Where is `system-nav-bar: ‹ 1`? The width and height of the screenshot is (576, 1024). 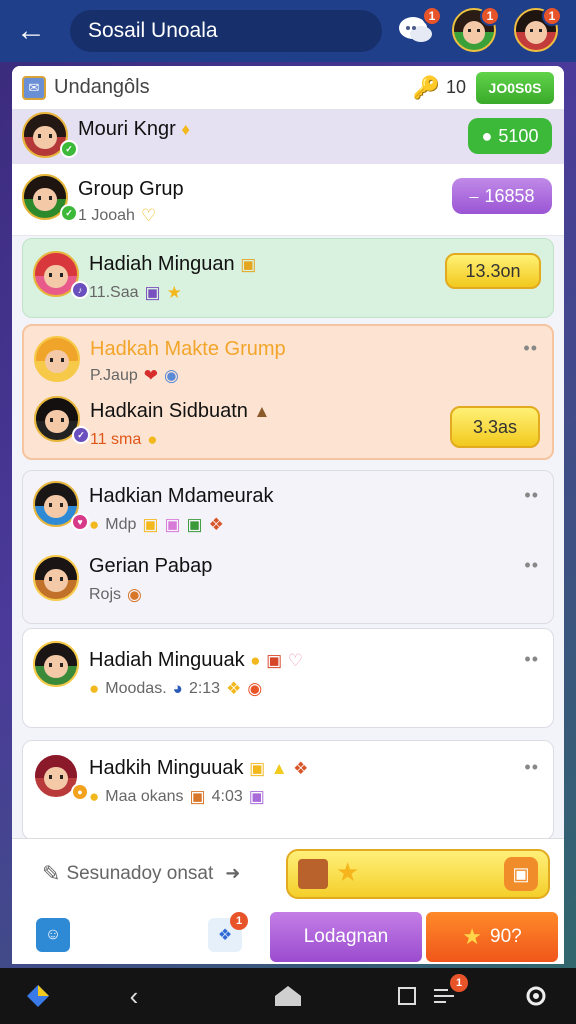
system-nav-bar: ‹ 1 is located at coordinates (288, 996).